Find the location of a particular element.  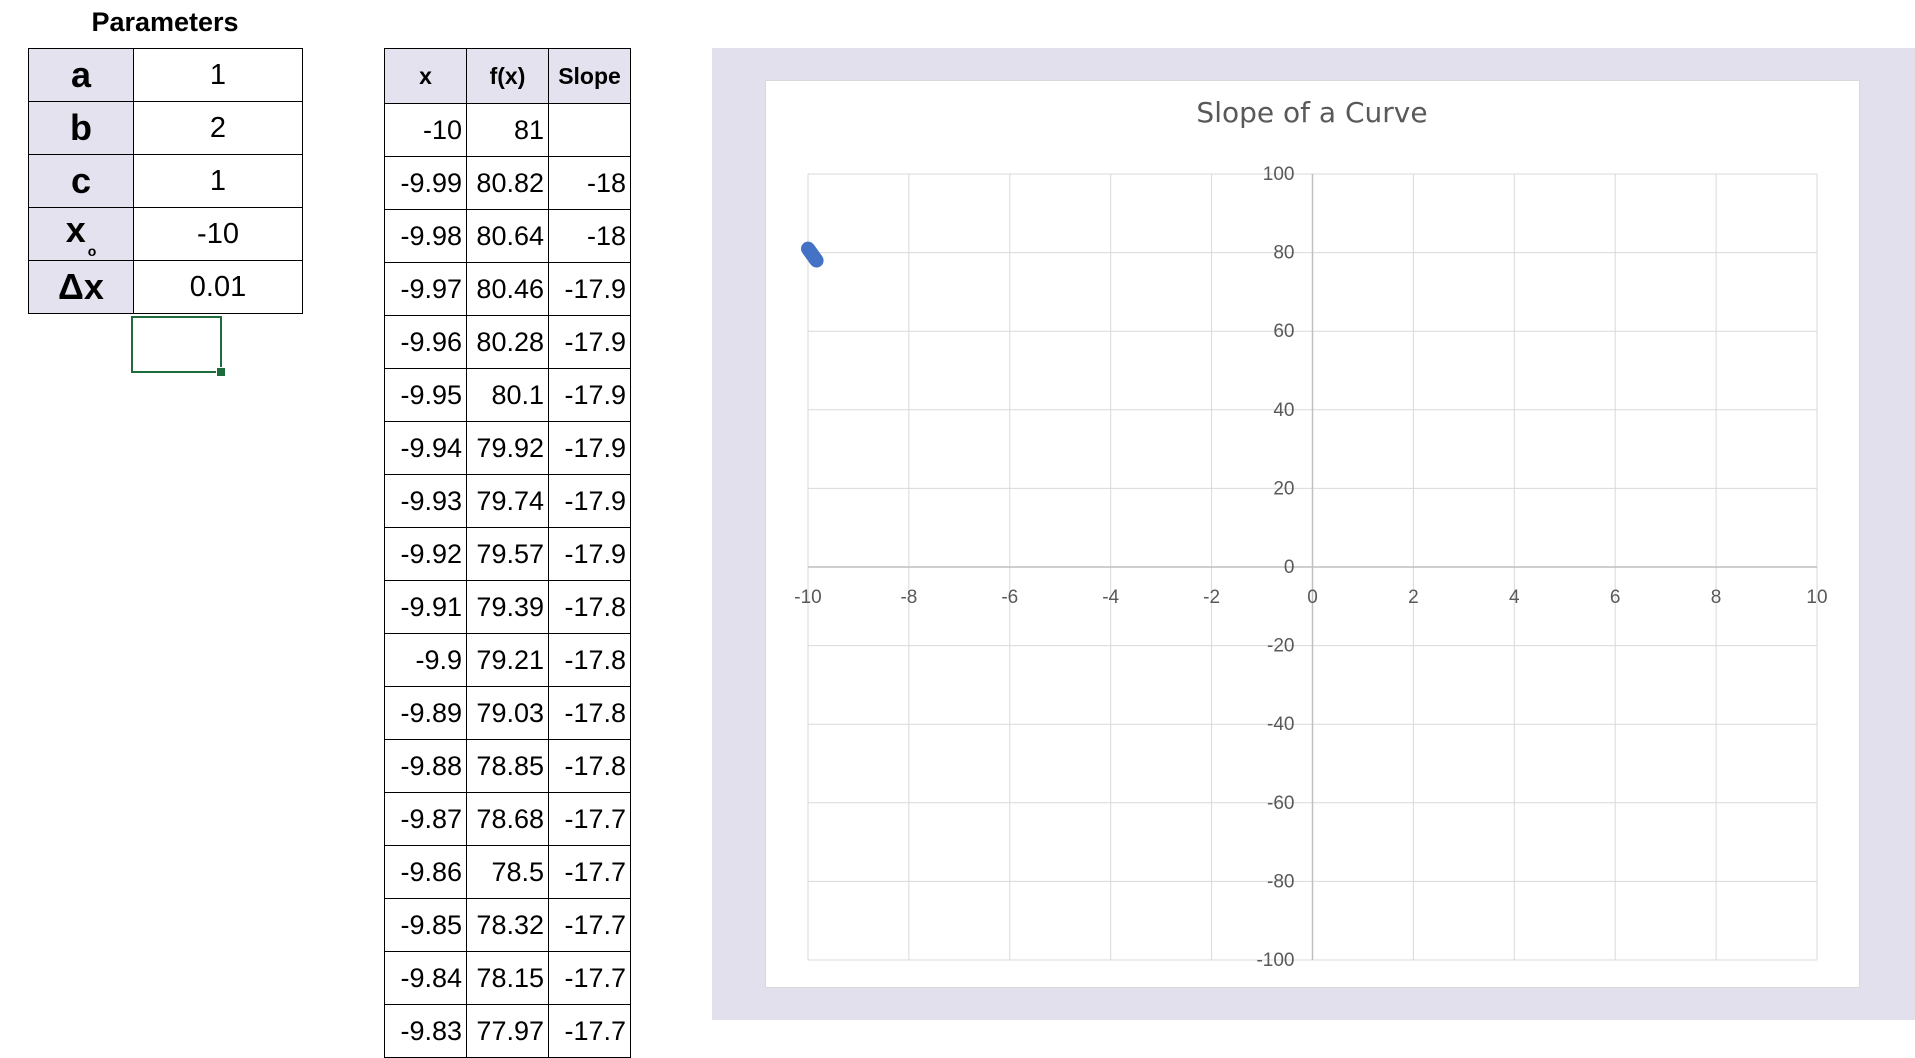

cell-fx: 79.92 is located at coordinates (507, 448).